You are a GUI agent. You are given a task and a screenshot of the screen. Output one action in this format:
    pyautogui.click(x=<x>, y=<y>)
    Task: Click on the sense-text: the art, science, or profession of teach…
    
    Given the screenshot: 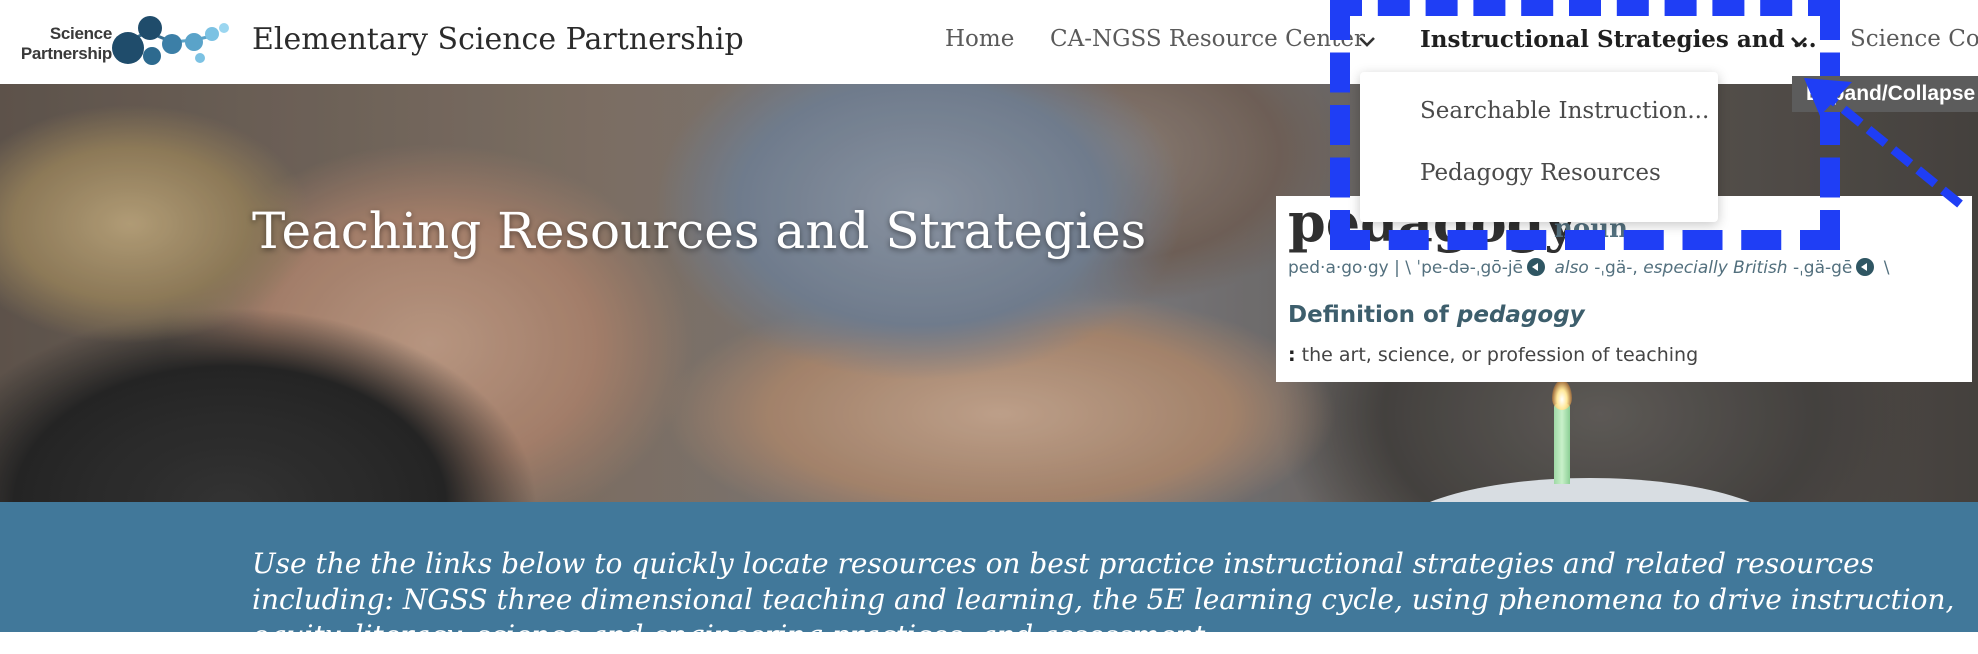 What is the action you would take?
    pyautogui.click(x=1500, y=355)
    